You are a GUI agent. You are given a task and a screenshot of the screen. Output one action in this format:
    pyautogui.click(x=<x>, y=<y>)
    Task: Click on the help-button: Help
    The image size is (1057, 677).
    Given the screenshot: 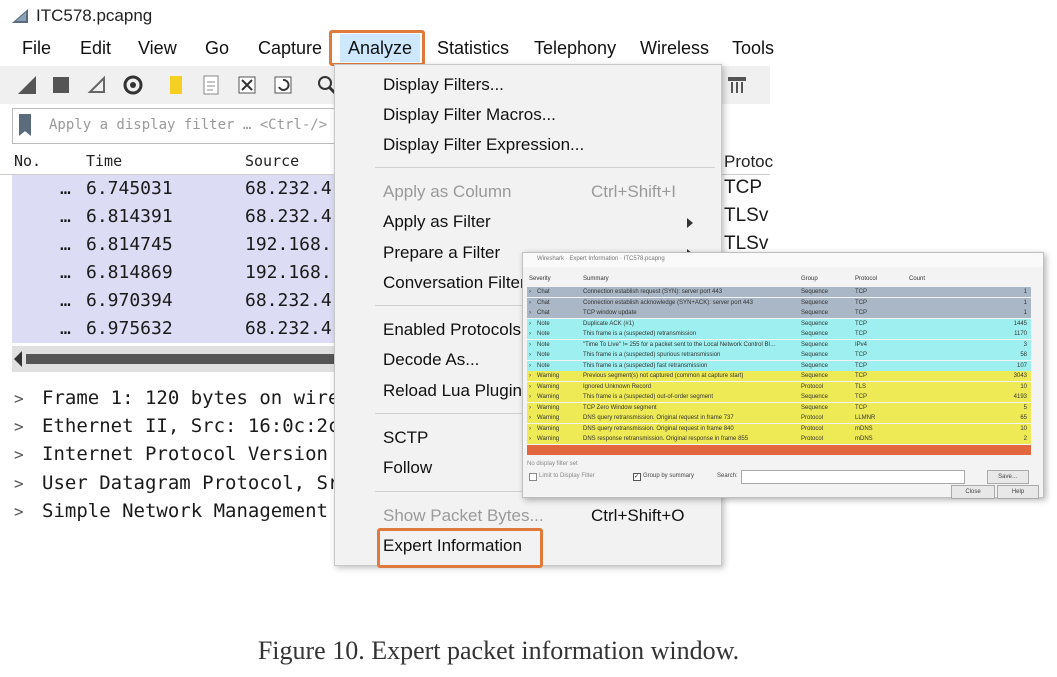 What is the action you would take?
    pyautogui.click(x=1018, y=492)
    